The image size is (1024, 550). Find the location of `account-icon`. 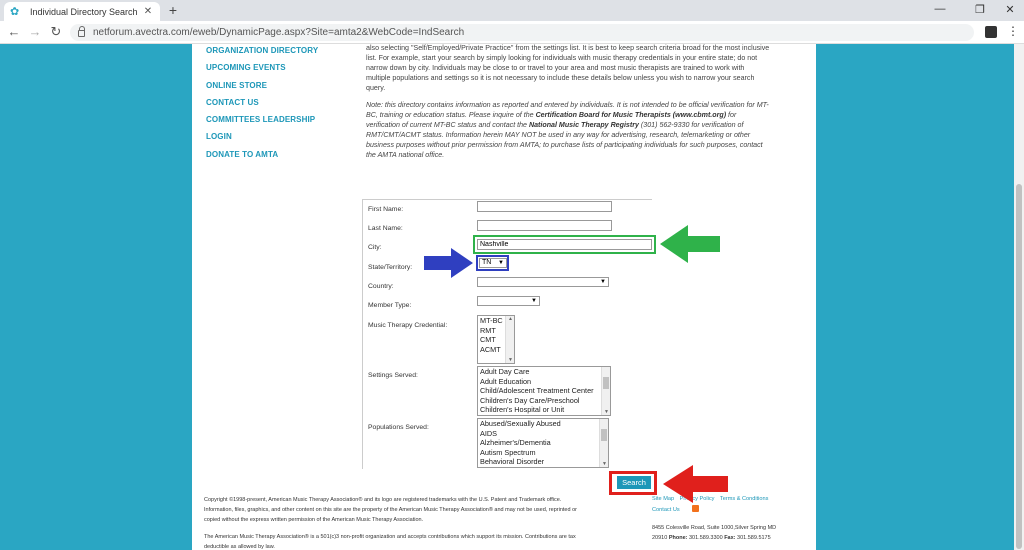

account-icon is located at coordinates (991, 32).